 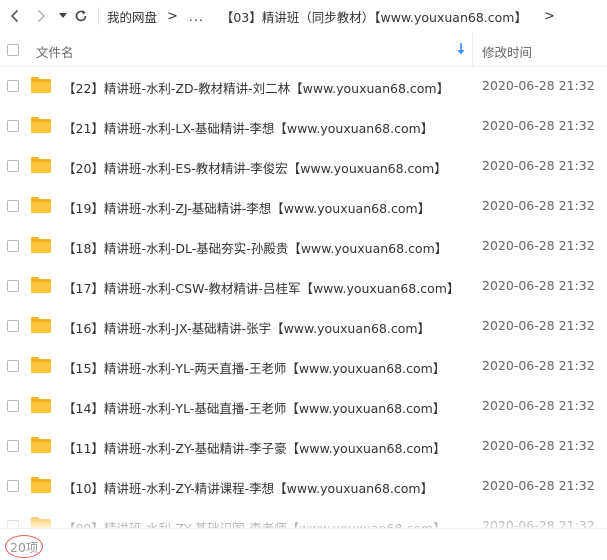 I want to click on file-name: 【19】精讲班-水利-ZJ-基础精讲-李想【www.youxuan68.com】, so click(x=246, y=207).